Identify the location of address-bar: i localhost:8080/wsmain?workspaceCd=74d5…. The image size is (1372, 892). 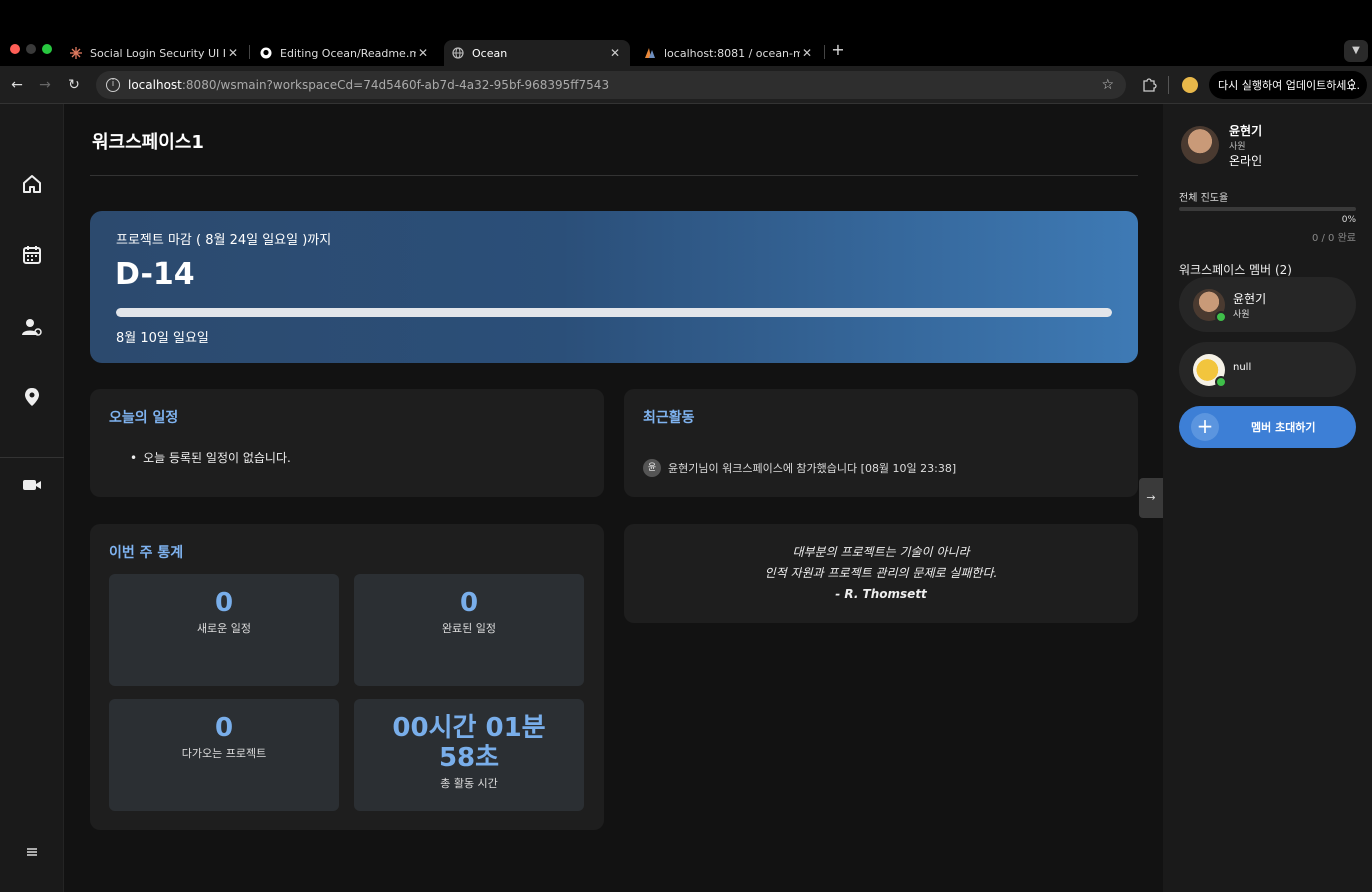
(611, 85).